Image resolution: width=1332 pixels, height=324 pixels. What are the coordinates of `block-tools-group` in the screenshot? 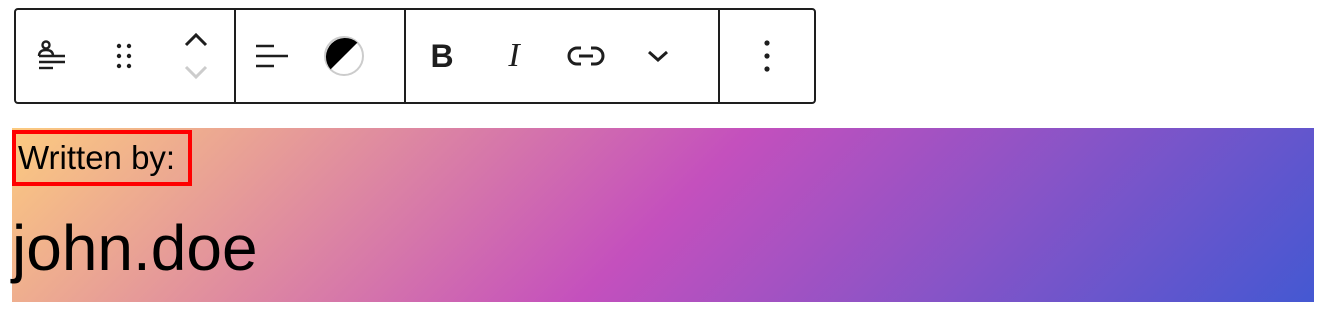 It's located at (125, 56).